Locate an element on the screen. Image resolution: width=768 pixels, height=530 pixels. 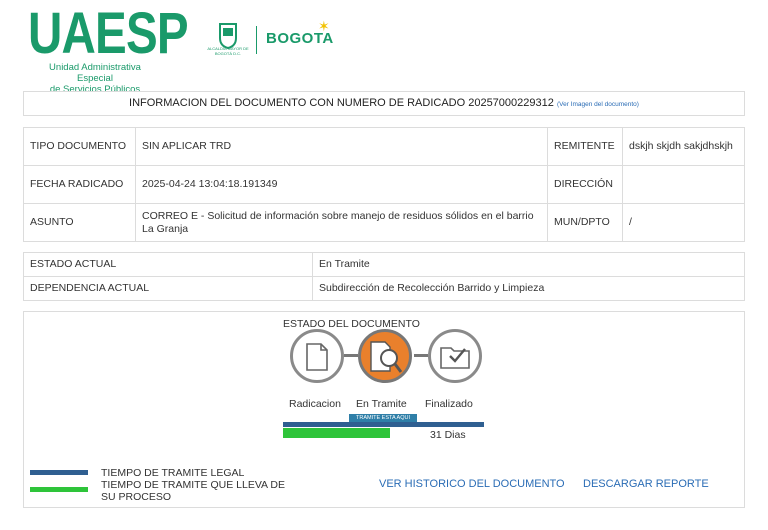
ver-historico-link: VER HISTORICO DEL DOCUMENTO is located at coordinates (472, 484).